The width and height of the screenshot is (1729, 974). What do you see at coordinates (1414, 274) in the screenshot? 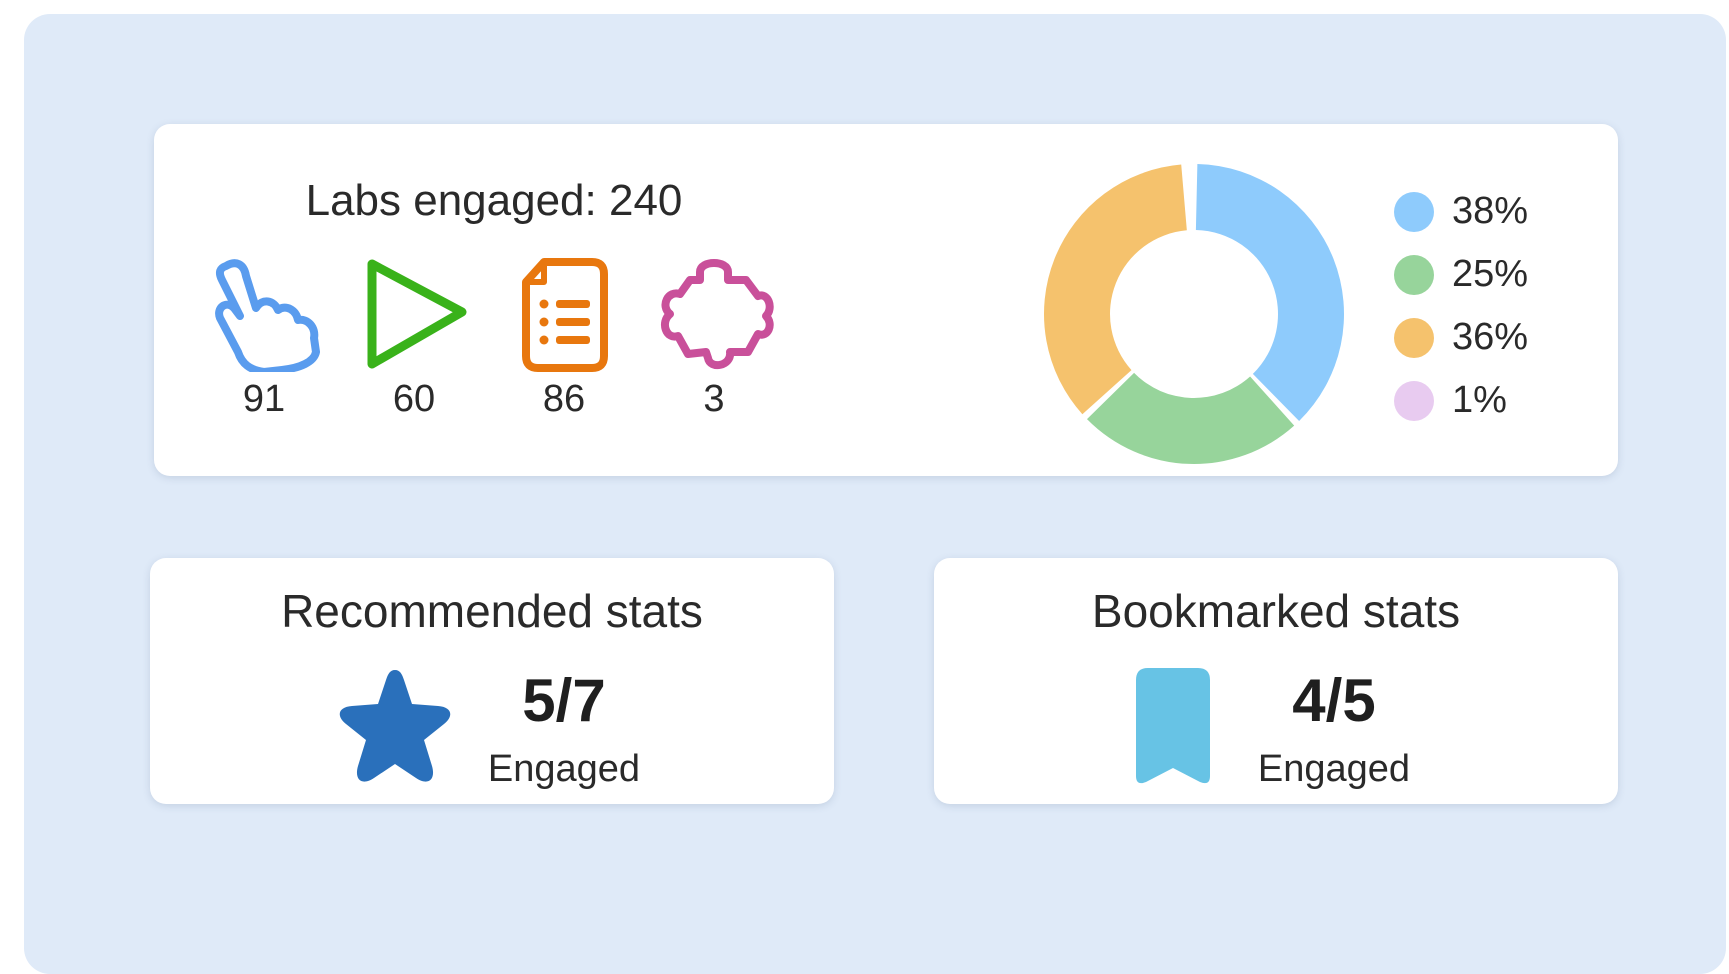
I see `legend-dot-green` at bounding box center [1414, 274].